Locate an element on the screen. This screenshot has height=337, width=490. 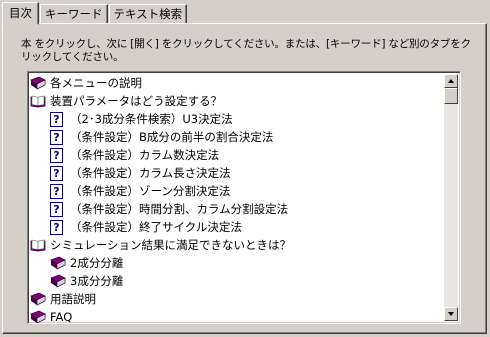
scroll-down-button is located at coordinates (451, 314).